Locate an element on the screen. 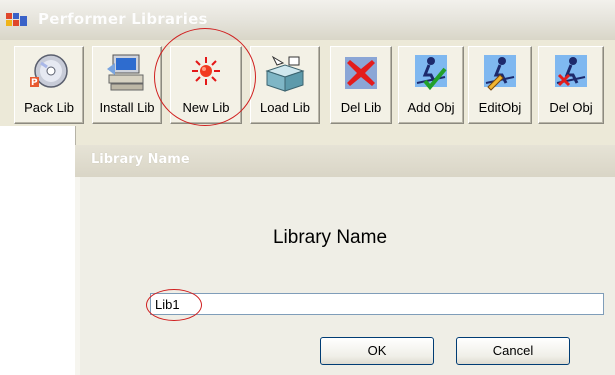 This screenshot has width=615, height=375. add-obj-button: Add Obj is located at coordinates (431, 85).